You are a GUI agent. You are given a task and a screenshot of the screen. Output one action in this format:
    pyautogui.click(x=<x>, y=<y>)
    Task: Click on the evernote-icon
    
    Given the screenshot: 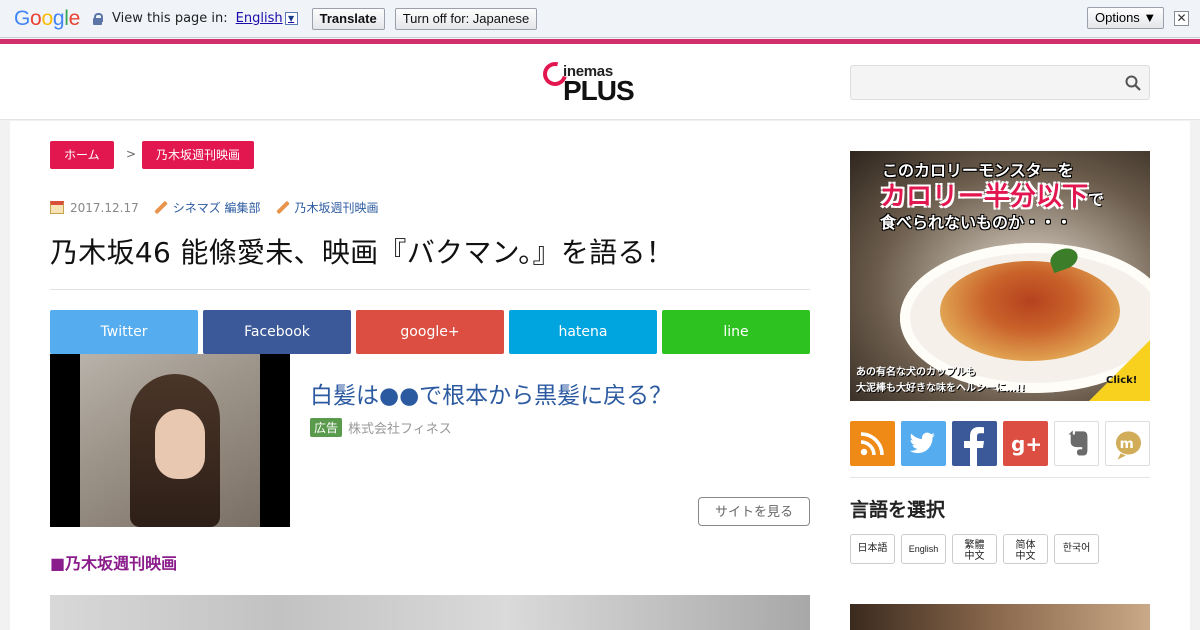 What is the action you would take?
    pyautogui.click(x=1076, y=443)
    